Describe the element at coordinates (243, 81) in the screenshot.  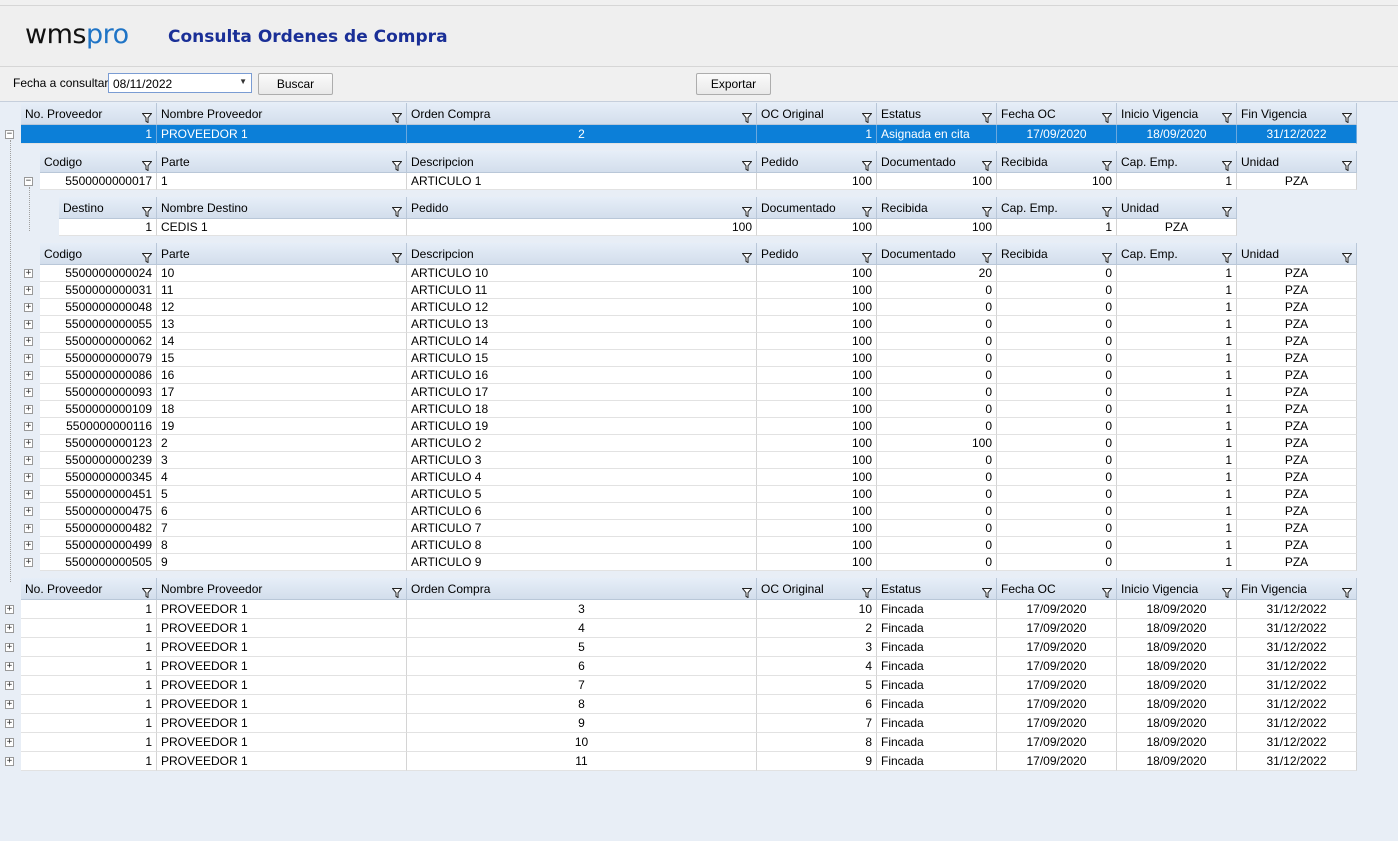
I see `chevron-down-icon: ▼` at that location.